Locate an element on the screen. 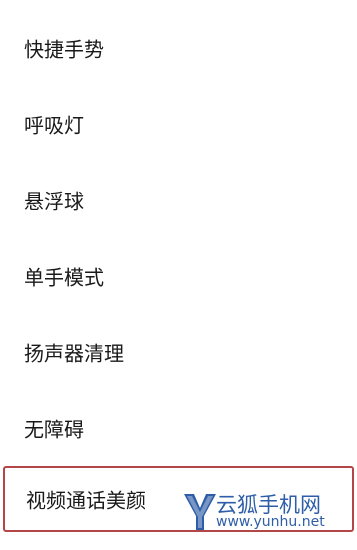 The width and height of the screenshot is (357, 550). settings-item-label: 悬浮球 is located at coordinates (54, 201).